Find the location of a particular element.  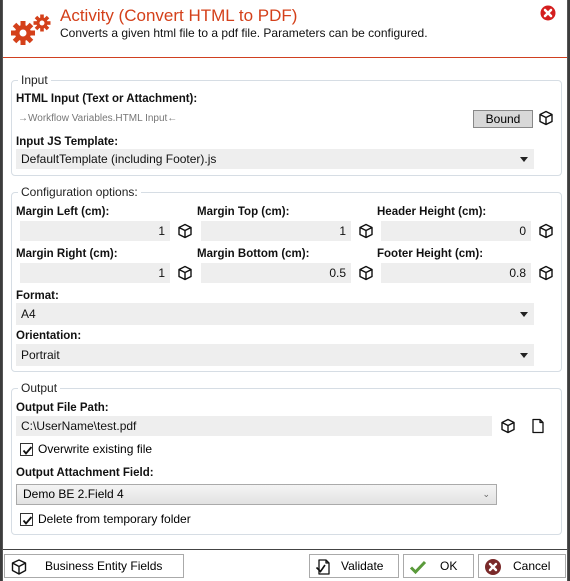

output-legend: Output is located at coordinates (39, 388).